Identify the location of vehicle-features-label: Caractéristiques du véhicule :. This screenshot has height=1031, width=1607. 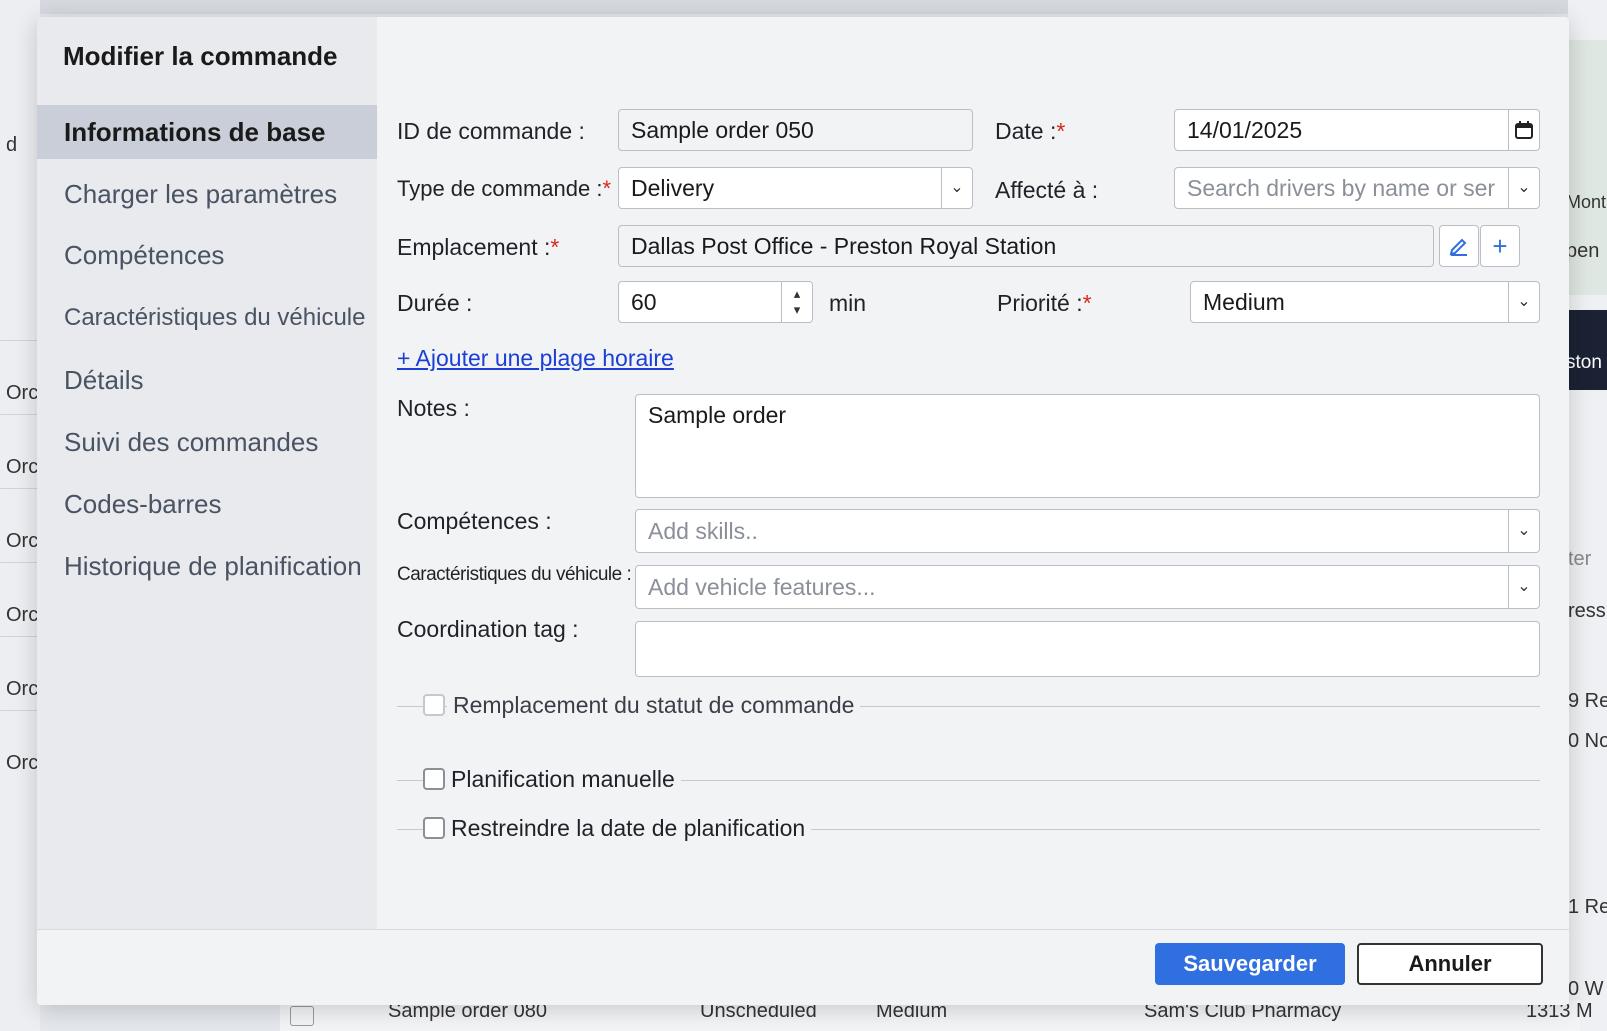
(514, 574).